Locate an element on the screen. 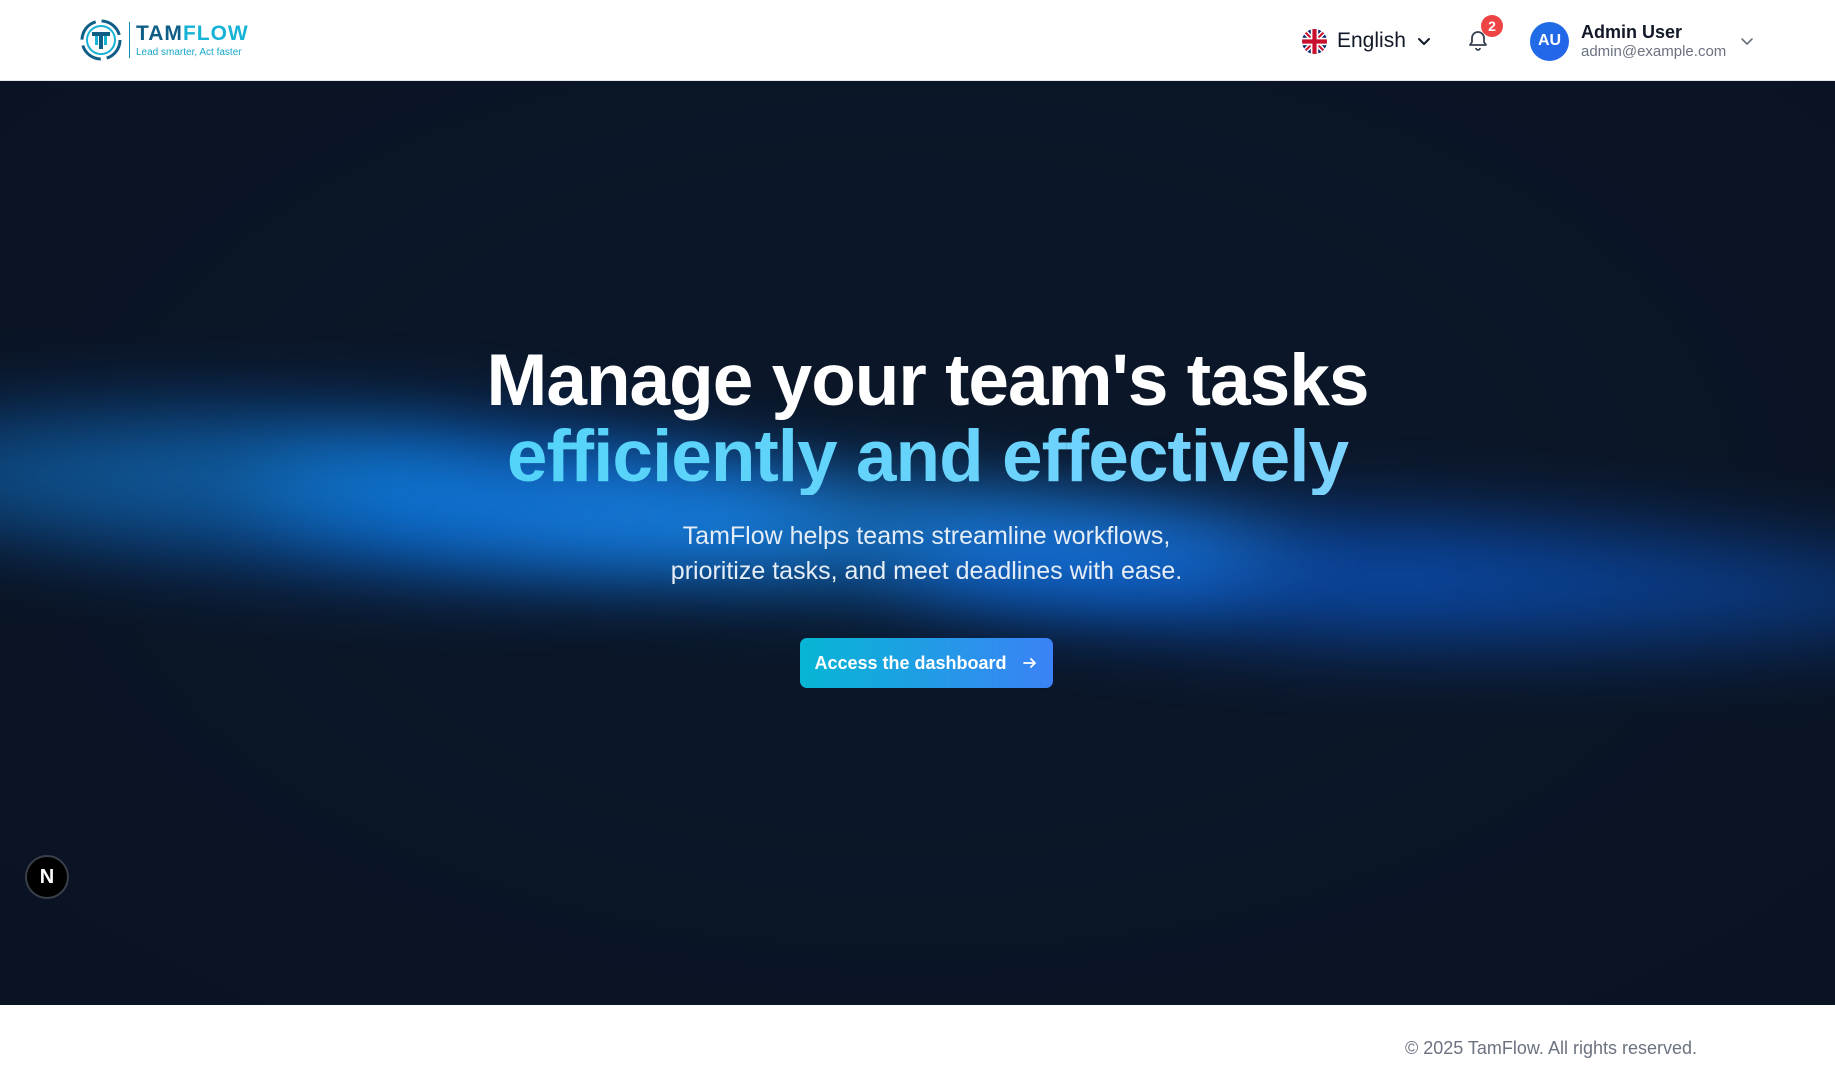 The height and width of the screenshot is (1090, 1835). arrow-right-icon is located at coordinates (1029, 663).